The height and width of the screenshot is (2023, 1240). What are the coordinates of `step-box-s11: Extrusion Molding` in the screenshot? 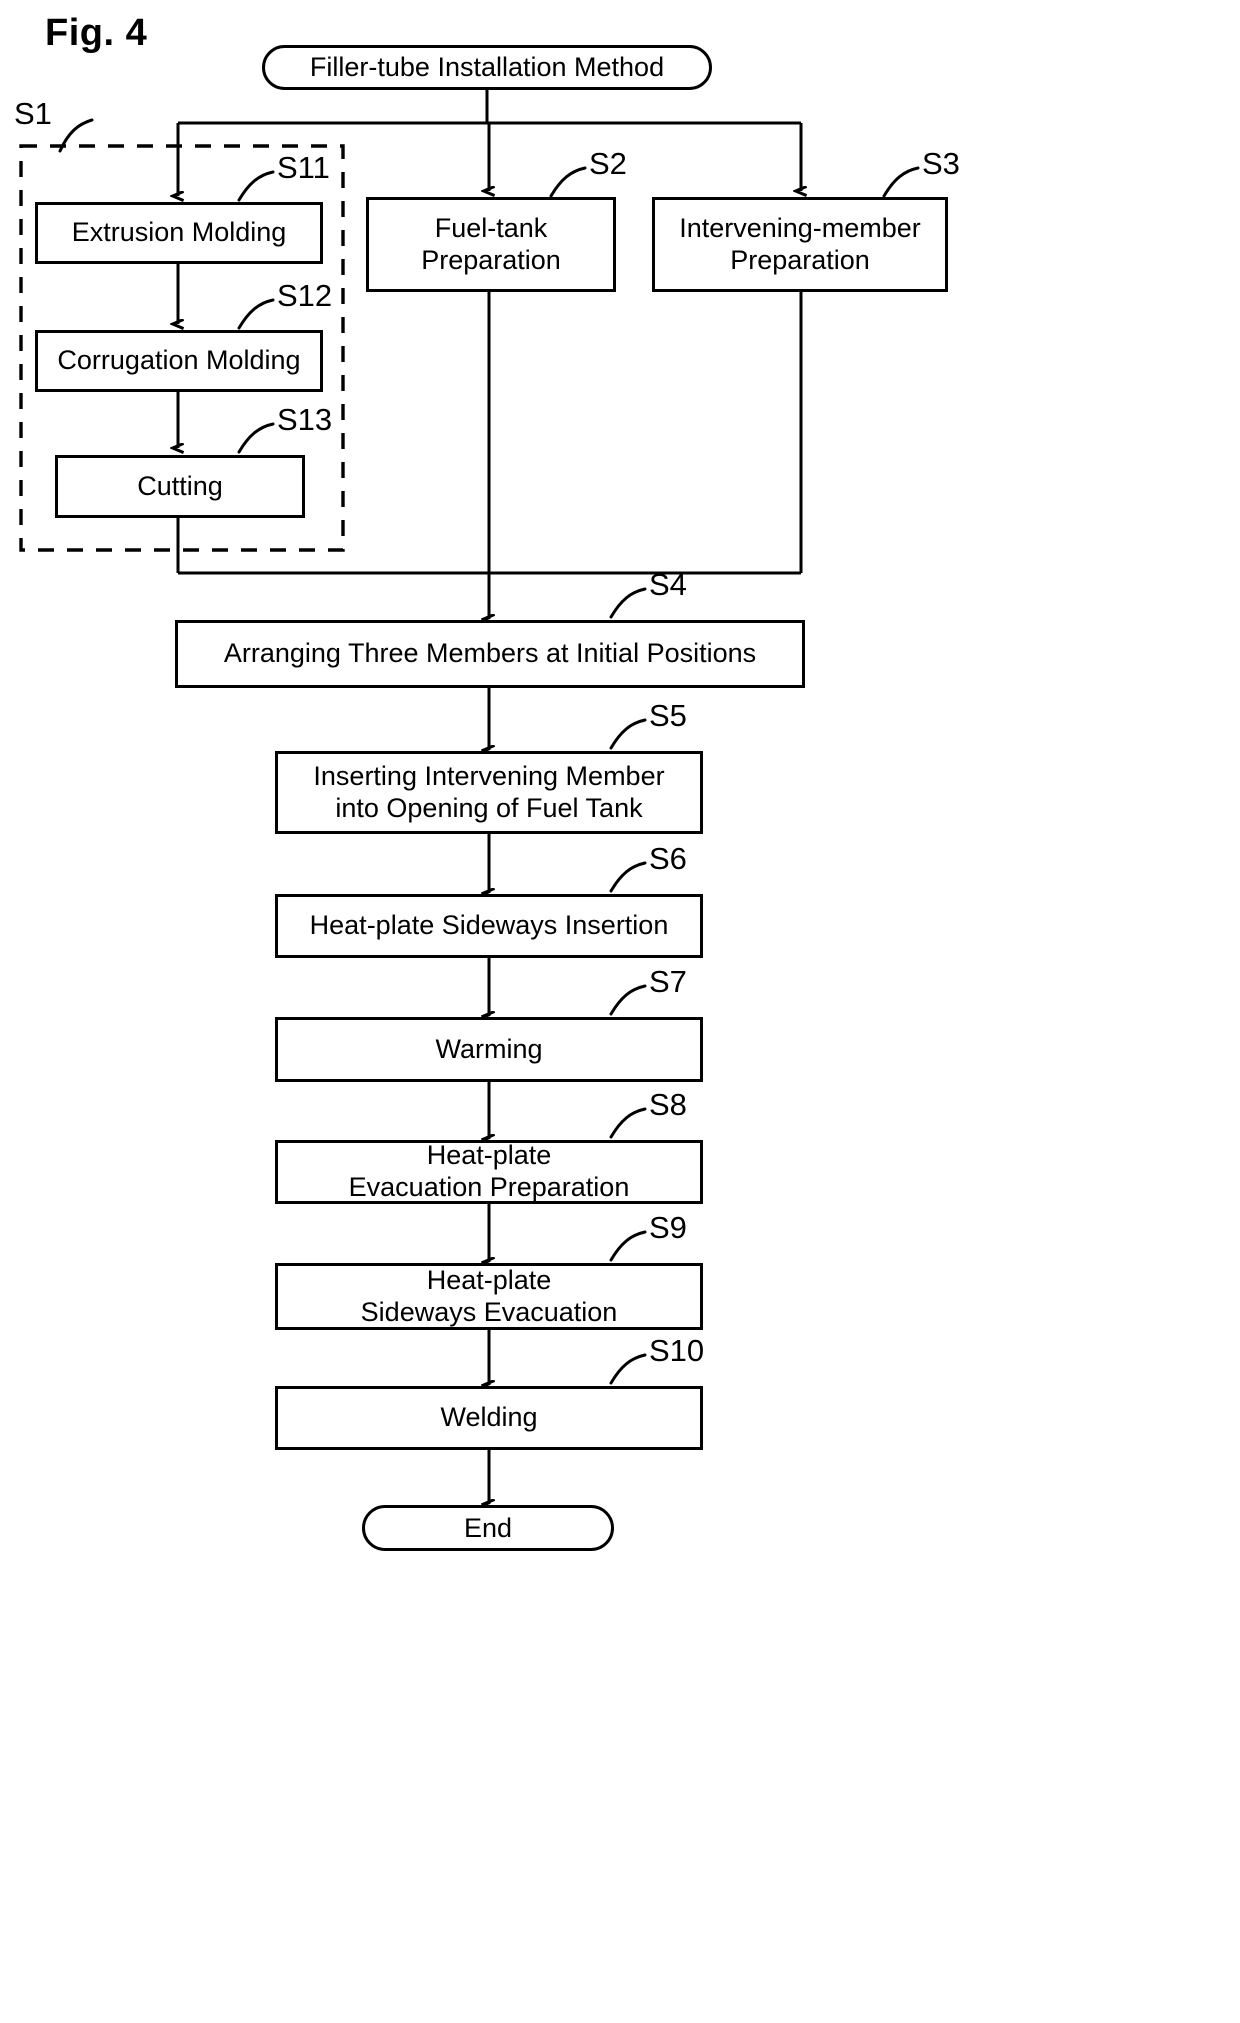 It's located at (179, 233).